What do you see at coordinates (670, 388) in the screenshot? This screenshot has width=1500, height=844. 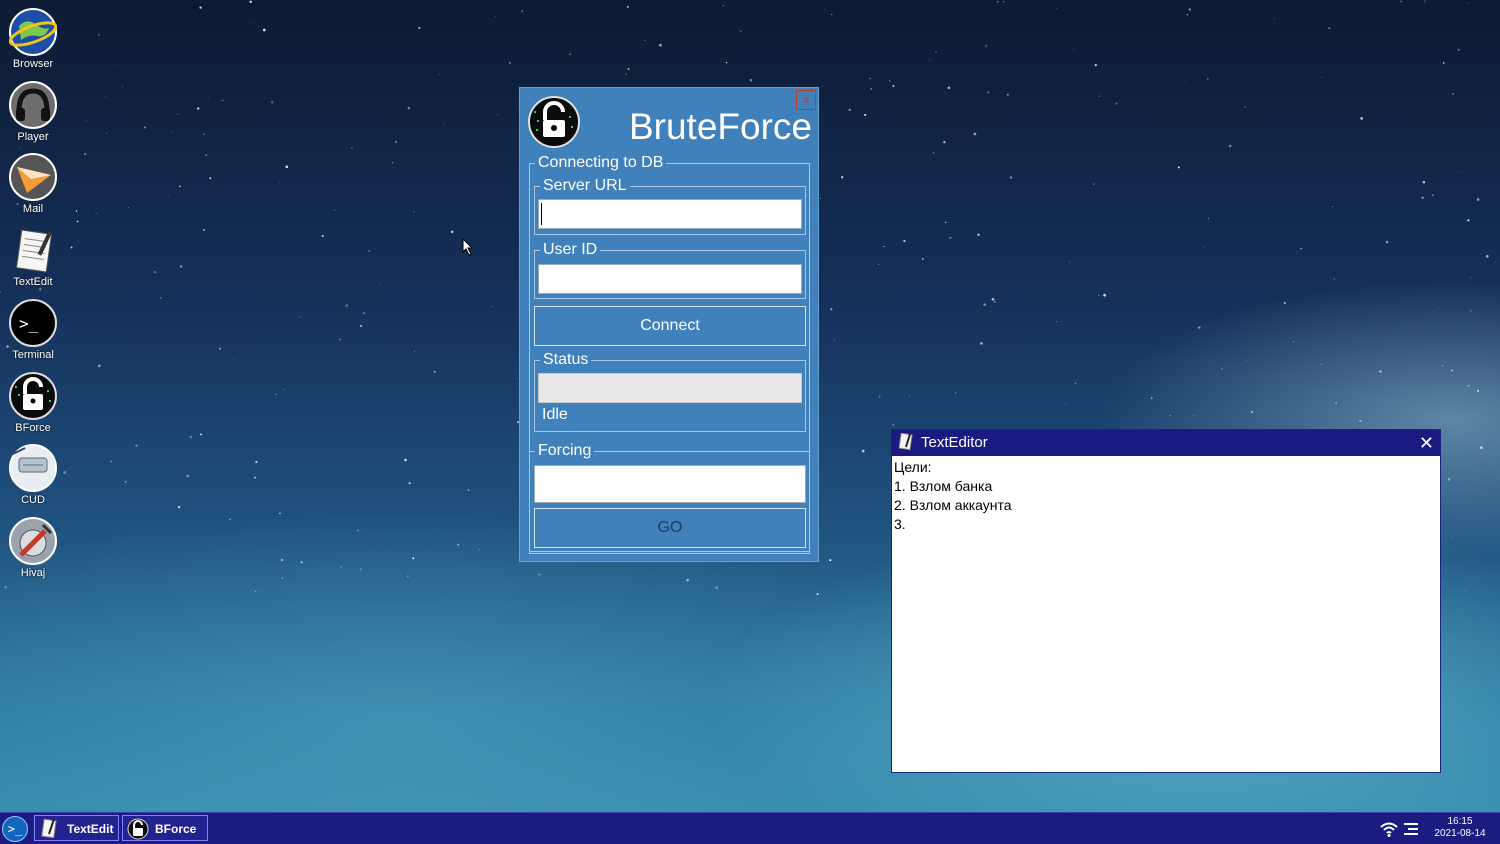 I see `status-progress-bar` at bounding box center [670, 388].